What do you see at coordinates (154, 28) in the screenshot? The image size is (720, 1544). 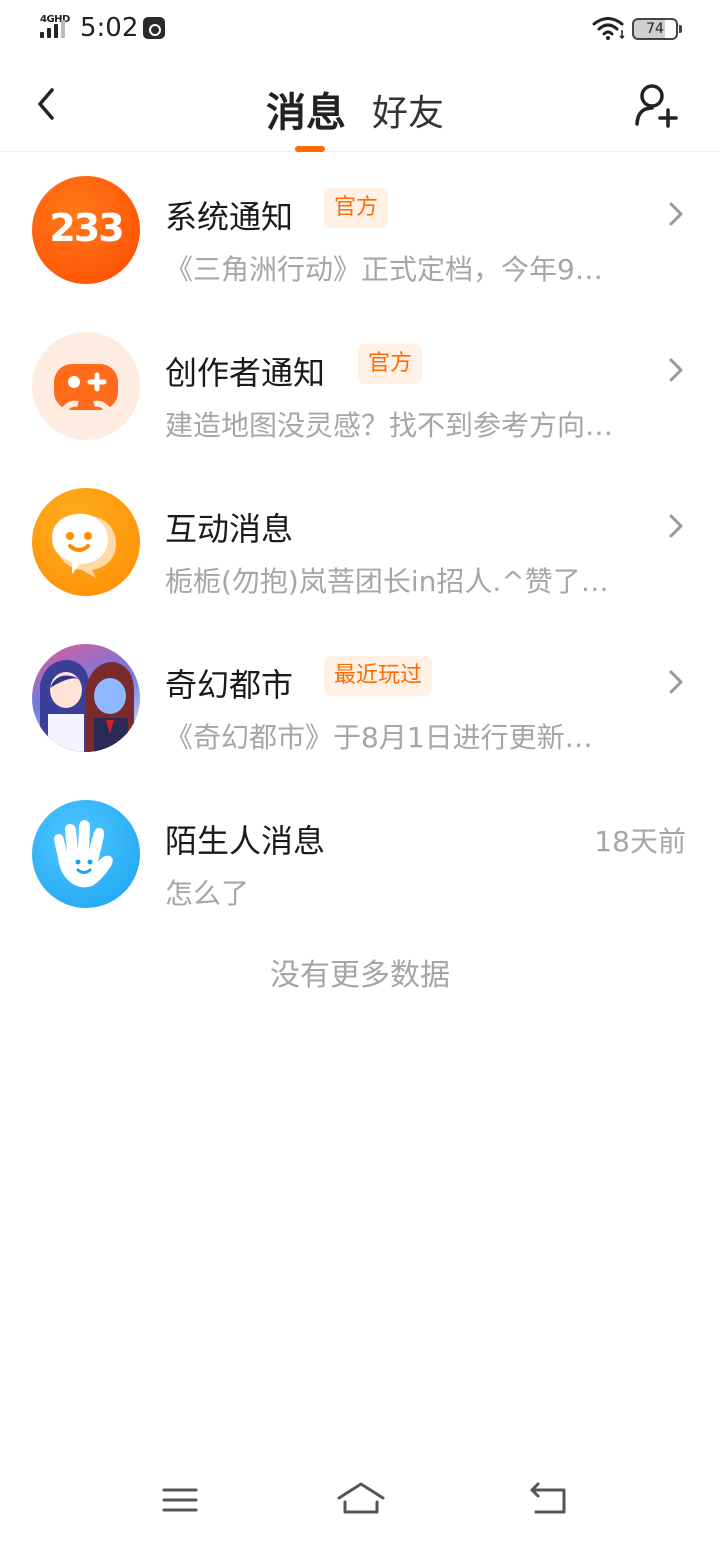 I see `notification-app-icon` at bounding box center [154, 28].